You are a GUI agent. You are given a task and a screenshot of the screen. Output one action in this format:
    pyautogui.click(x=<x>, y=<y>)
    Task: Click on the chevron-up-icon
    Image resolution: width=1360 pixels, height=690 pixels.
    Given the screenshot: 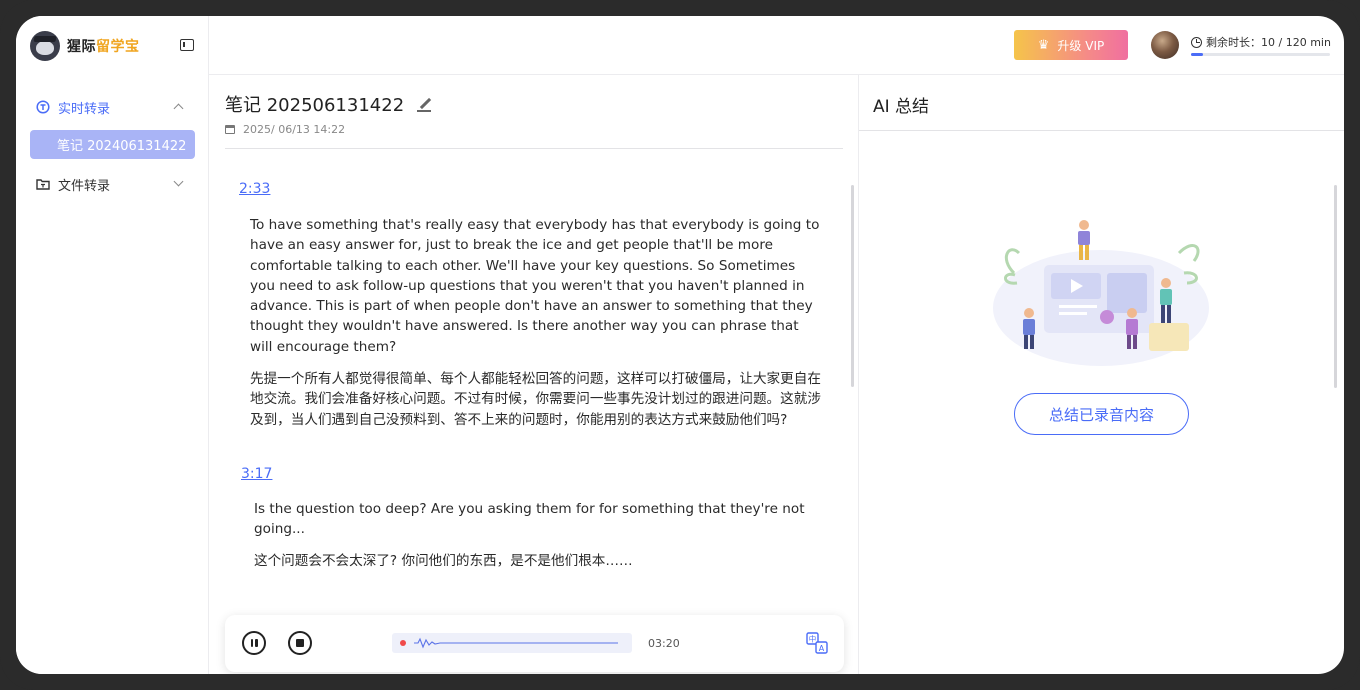 What is the action you would take?
    pyautogui.click(x=178, y=108)
    